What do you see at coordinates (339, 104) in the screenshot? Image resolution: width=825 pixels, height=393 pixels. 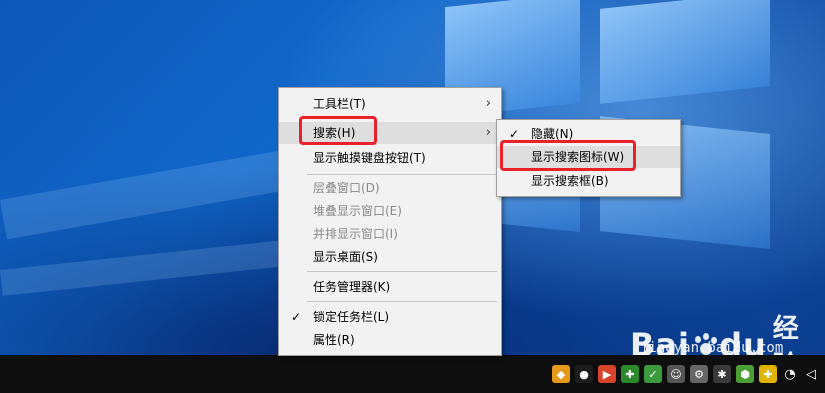 I see `menu-item-label: 工具栏(T)` at bounding box center [339, 104].